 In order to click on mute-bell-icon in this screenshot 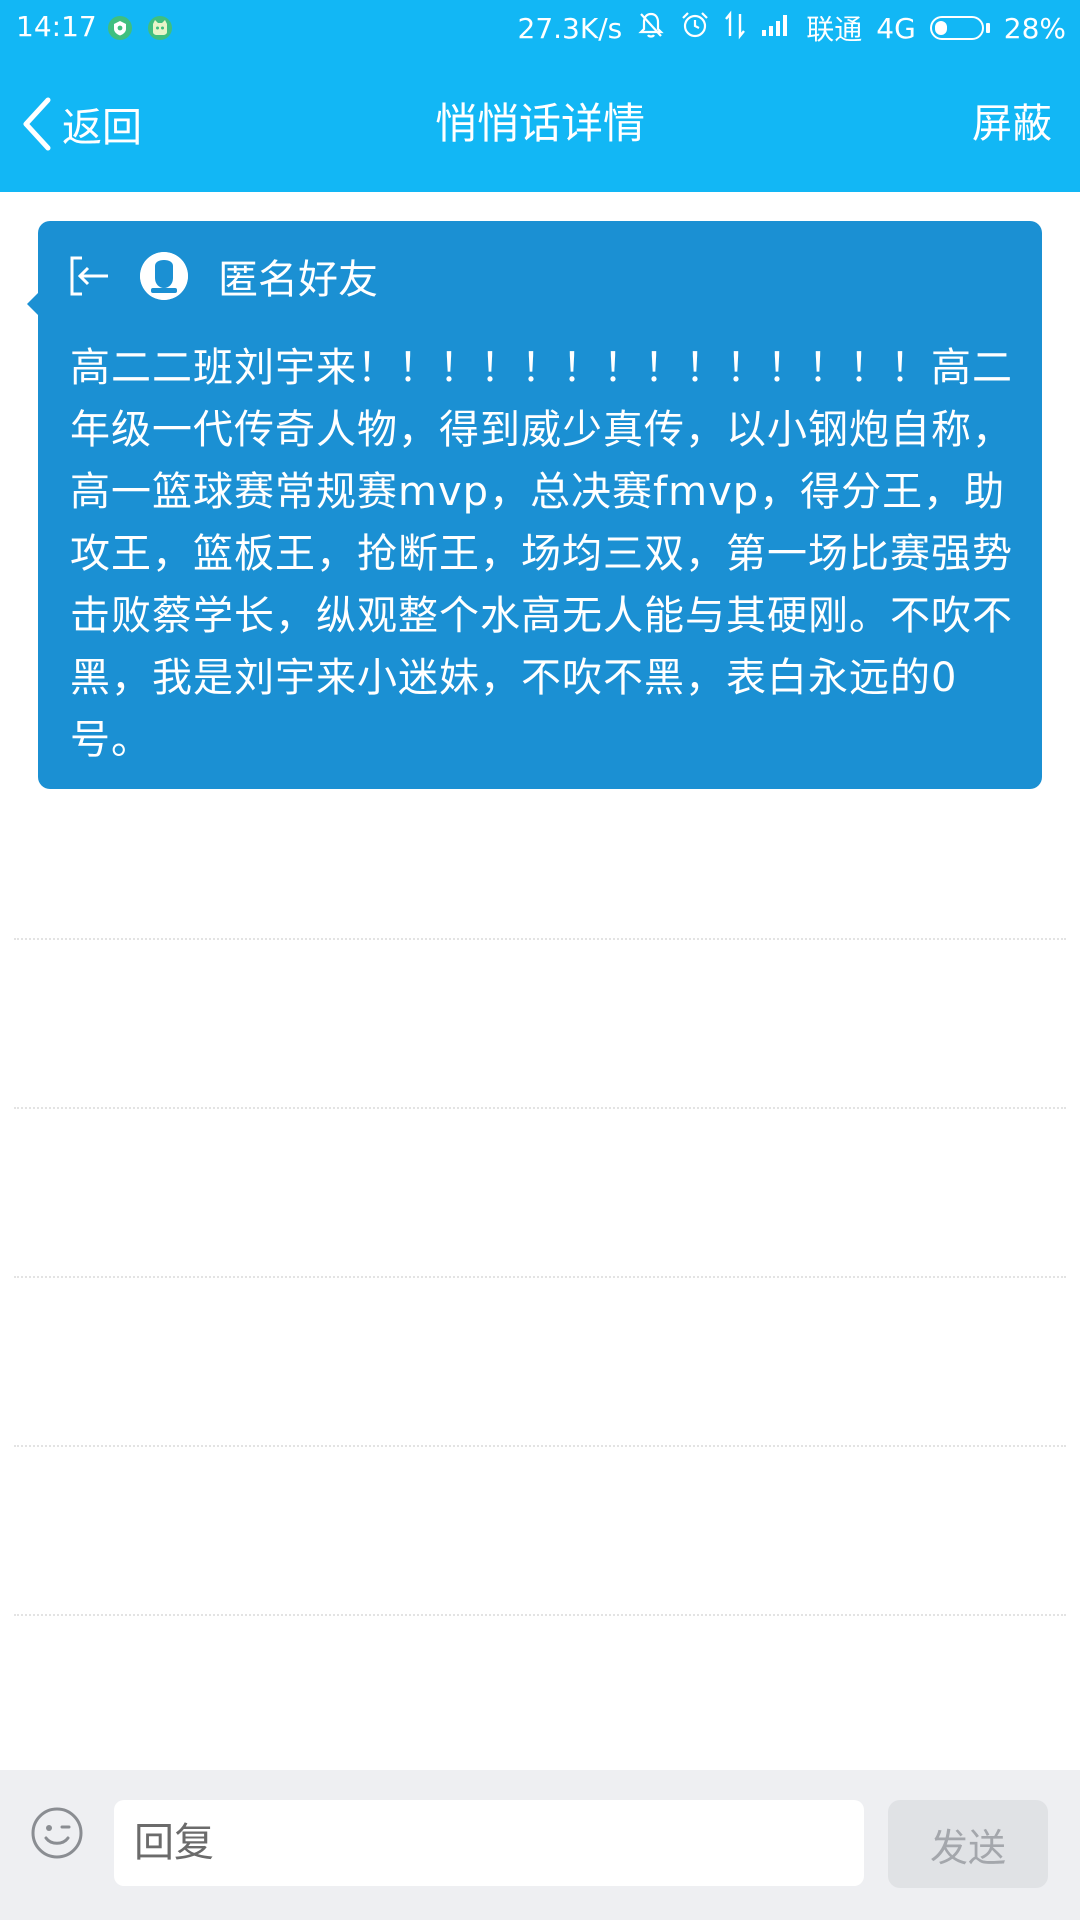, I will do `click(651, 28)`.